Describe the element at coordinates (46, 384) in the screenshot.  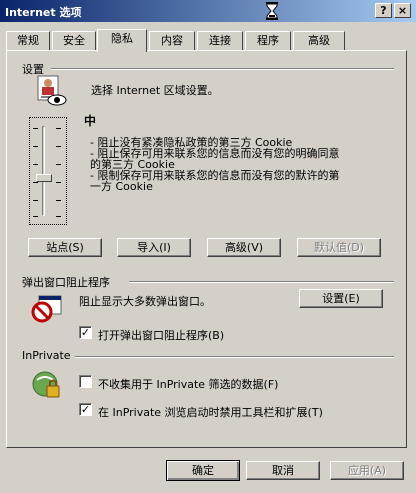
I see `inprivate-icon` at that location.